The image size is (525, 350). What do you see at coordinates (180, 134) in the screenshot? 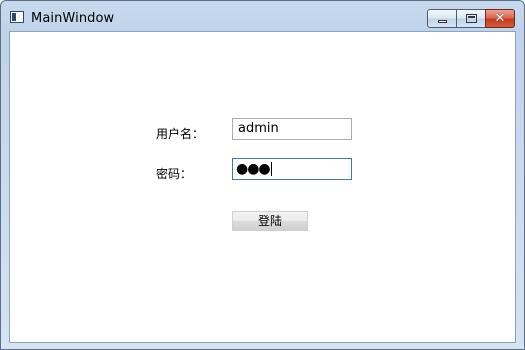
I see `username-label: 用户名：` at bounding box center [180, 134].